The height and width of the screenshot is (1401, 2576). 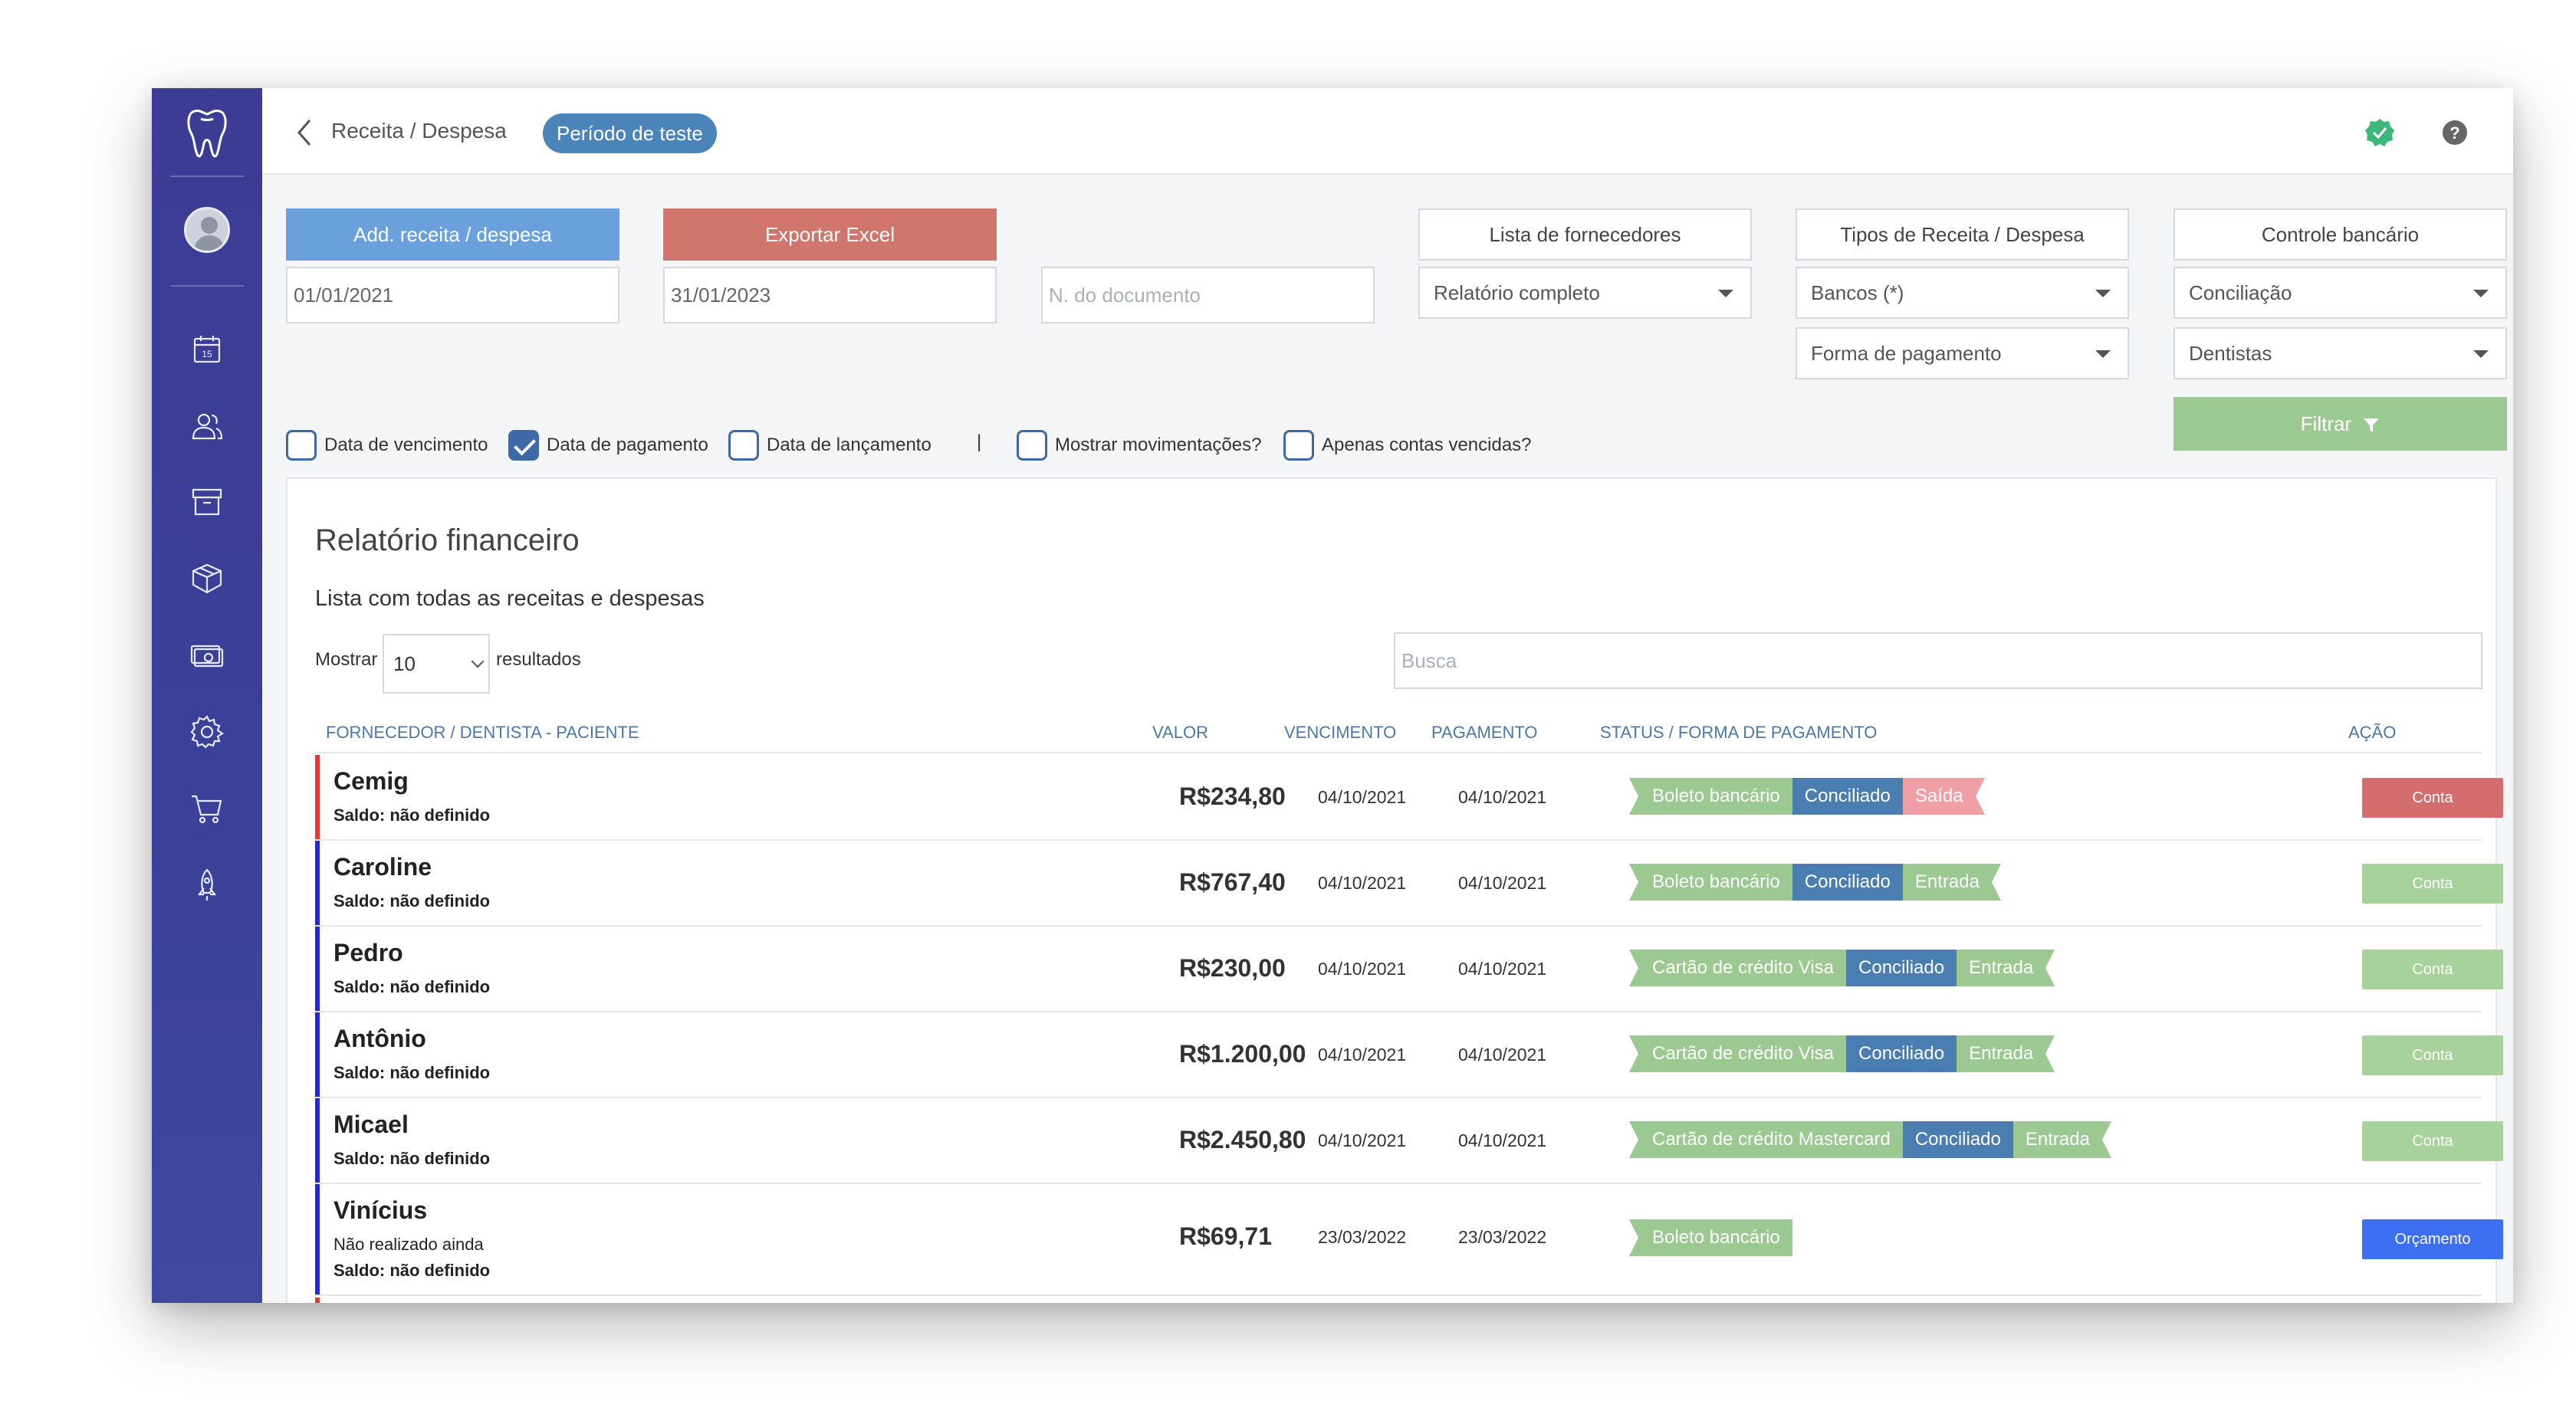 What do you see at coordinates (510, 598) in the screenshot?
I see `panel-subtitle: Lista com todas as receitas e despesas` at bounding box center [510, 598].